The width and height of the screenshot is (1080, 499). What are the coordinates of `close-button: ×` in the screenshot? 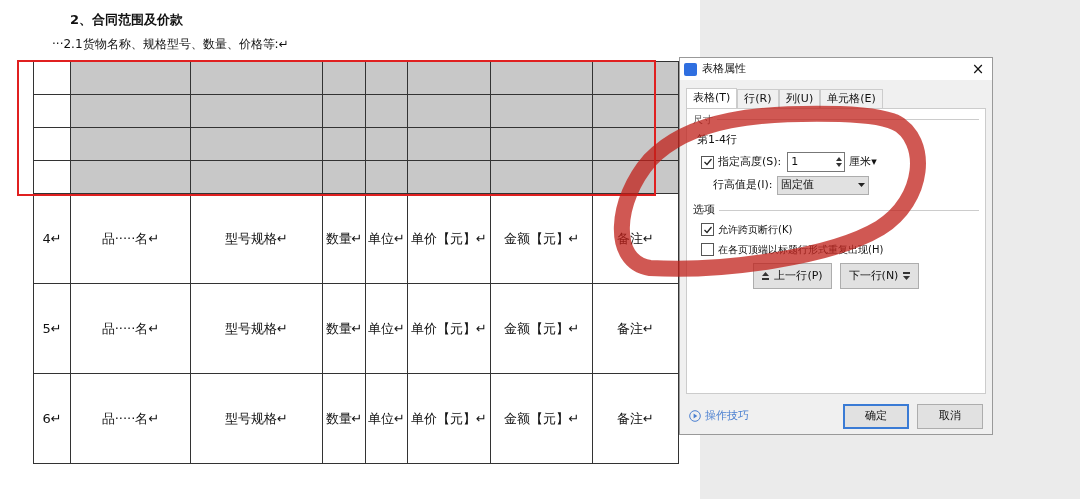 It's located at (978, 69).